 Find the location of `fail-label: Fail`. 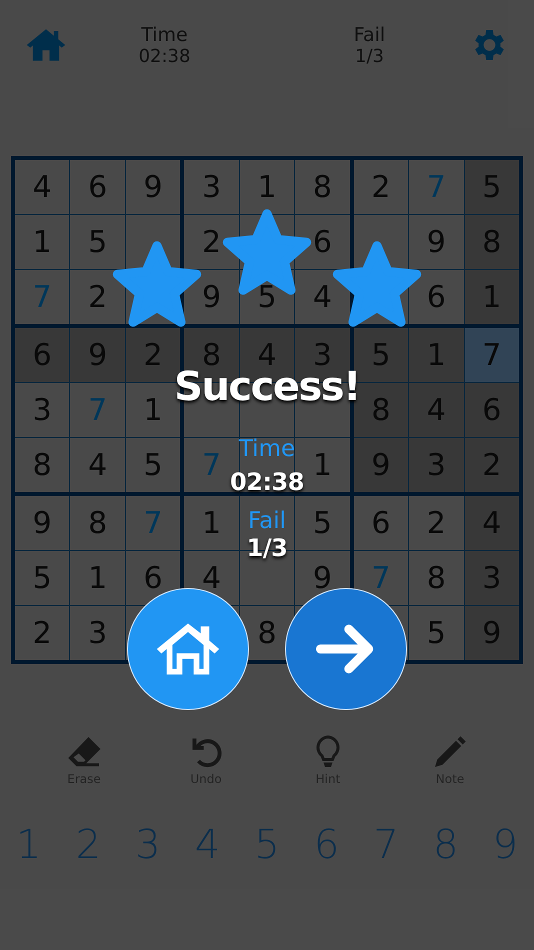

fail-label: Fail is located at coordinates (370, 35).